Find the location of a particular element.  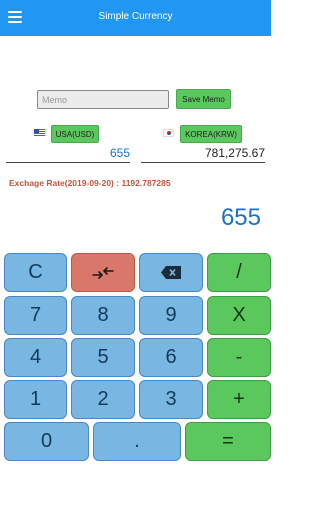

swap-arrows-icon is located at coordinates (103, 272).